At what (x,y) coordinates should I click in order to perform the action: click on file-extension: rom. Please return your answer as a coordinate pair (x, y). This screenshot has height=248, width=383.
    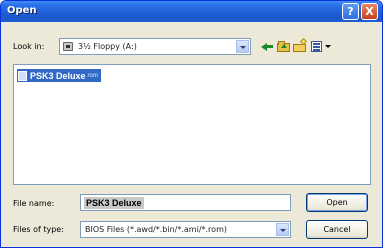
    Looking at the image, I should click on (92, 75).